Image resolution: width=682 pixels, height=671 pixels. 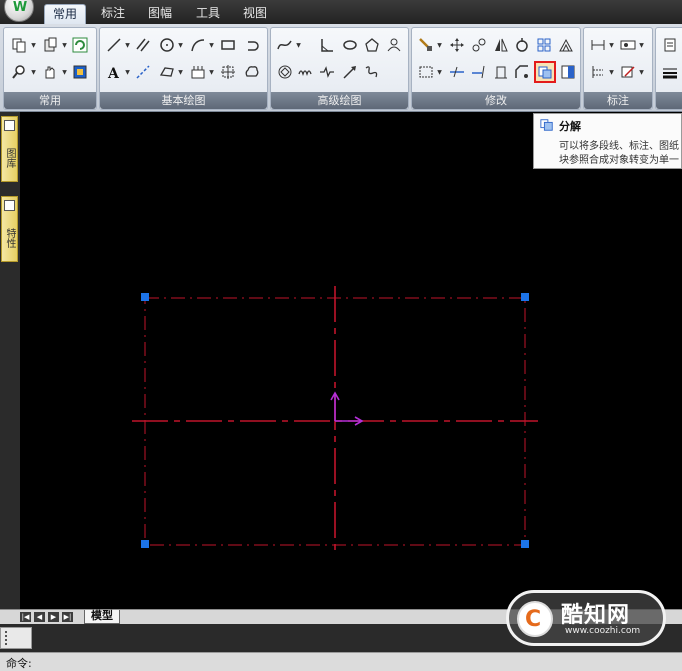 What do you see at coordinates (525, 544) in the screenshot?
I see `grip-bottom-right` at bounding box center [525, 544].